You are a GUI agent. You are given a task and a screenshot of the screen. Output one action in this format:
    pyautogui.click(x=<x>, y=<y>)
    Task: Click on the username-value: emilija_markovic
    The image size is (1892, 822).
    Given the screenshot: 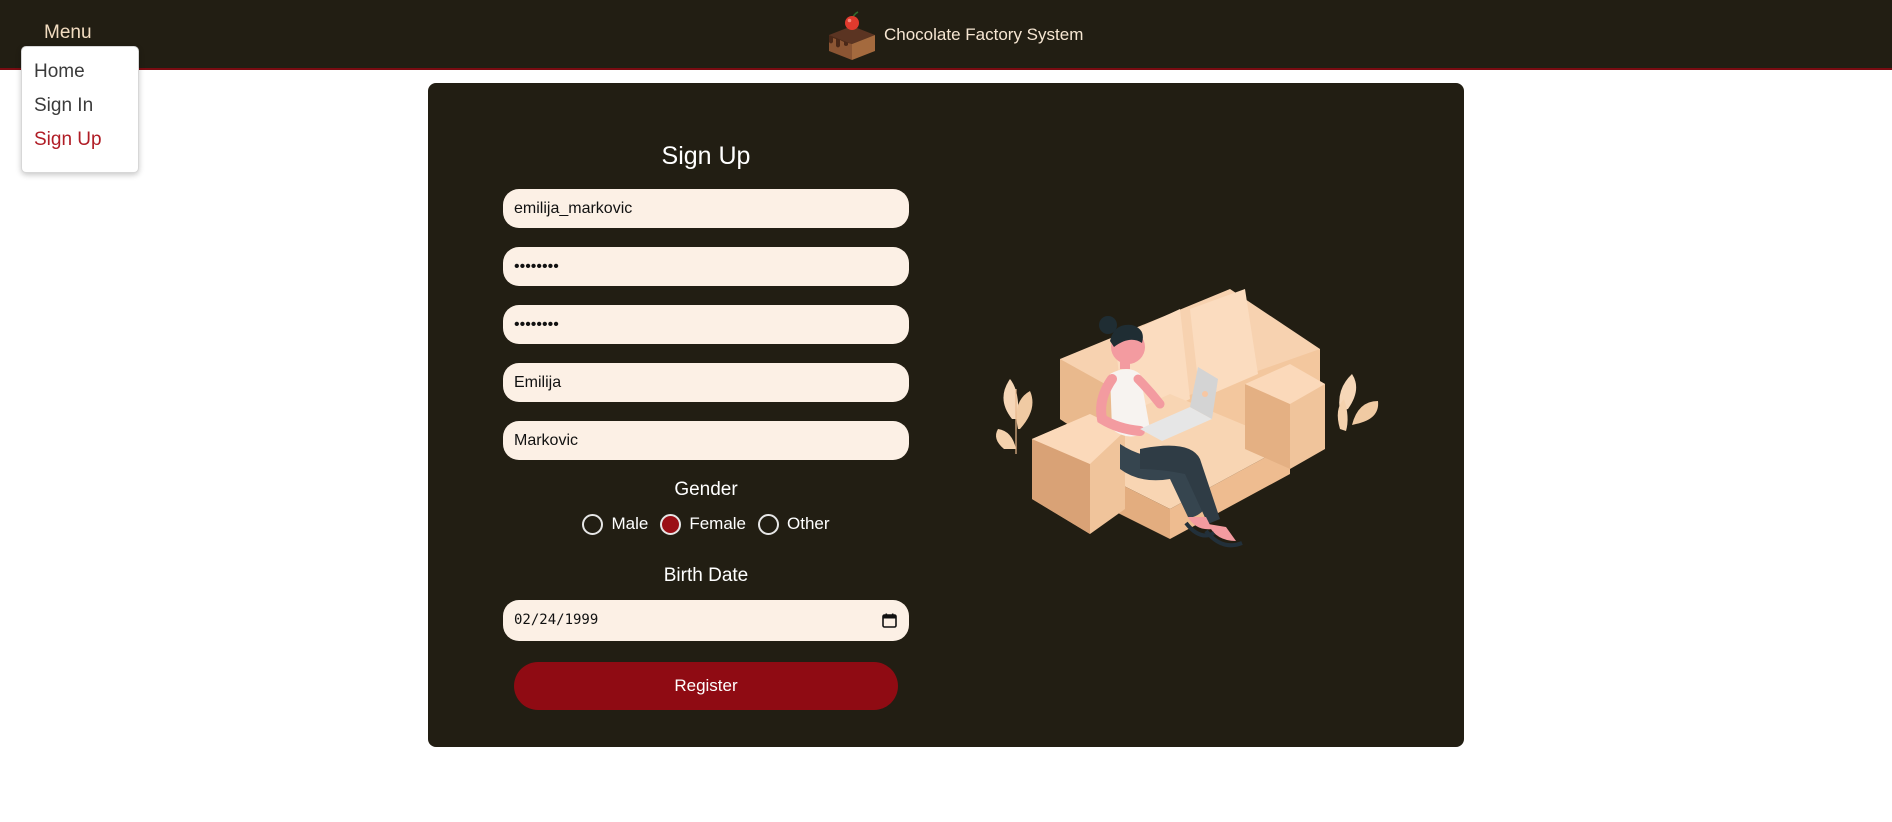 What is the action you would take?
    pyautogui.click(x=573, y=208)
    